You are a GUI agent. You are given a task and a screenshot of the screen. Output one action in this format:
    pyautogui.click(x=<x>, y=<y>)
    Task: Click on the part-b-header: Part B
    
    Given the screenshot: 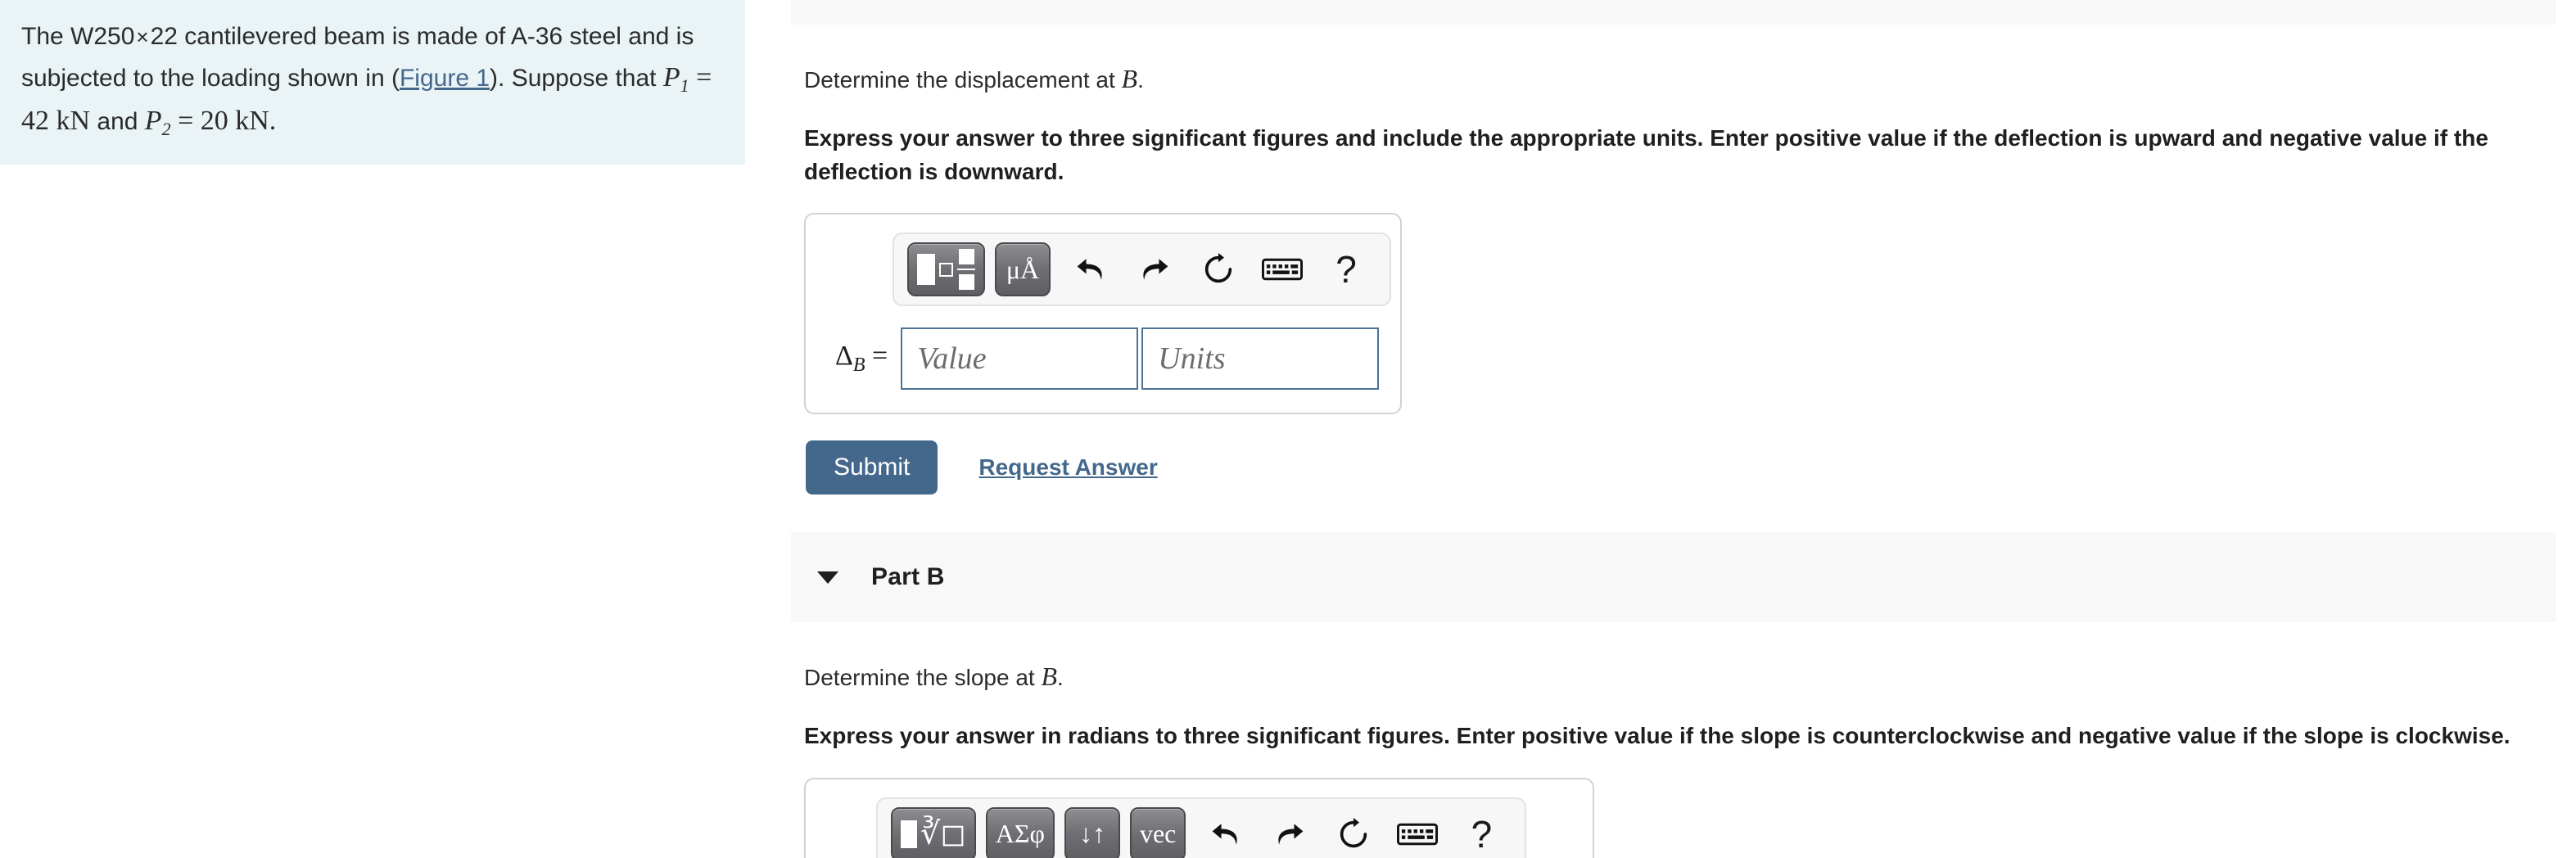 What is the action you would take?
    pyautogui.click(x=1673, y=577)
    